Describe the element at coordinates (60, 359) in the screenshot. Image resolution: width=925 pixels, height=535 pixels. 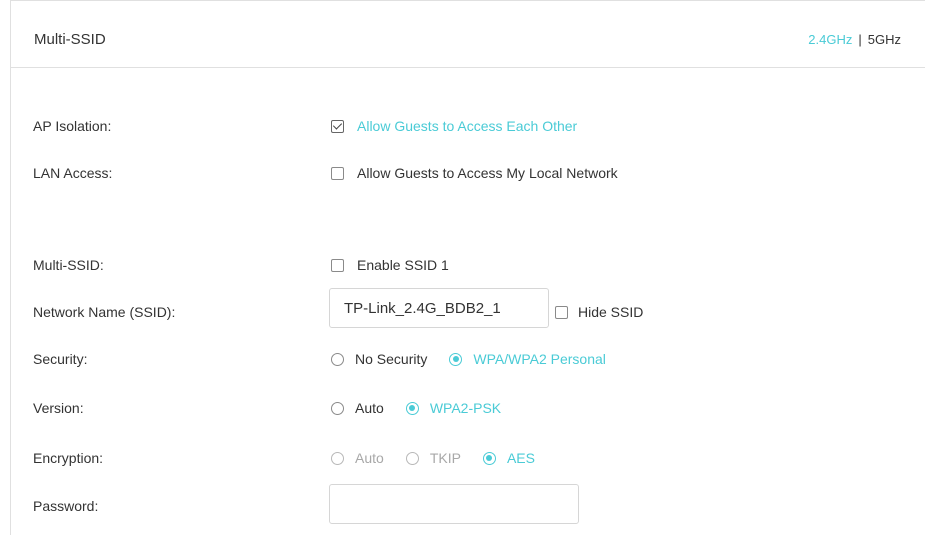
I see `security-label: Security:` at that location.